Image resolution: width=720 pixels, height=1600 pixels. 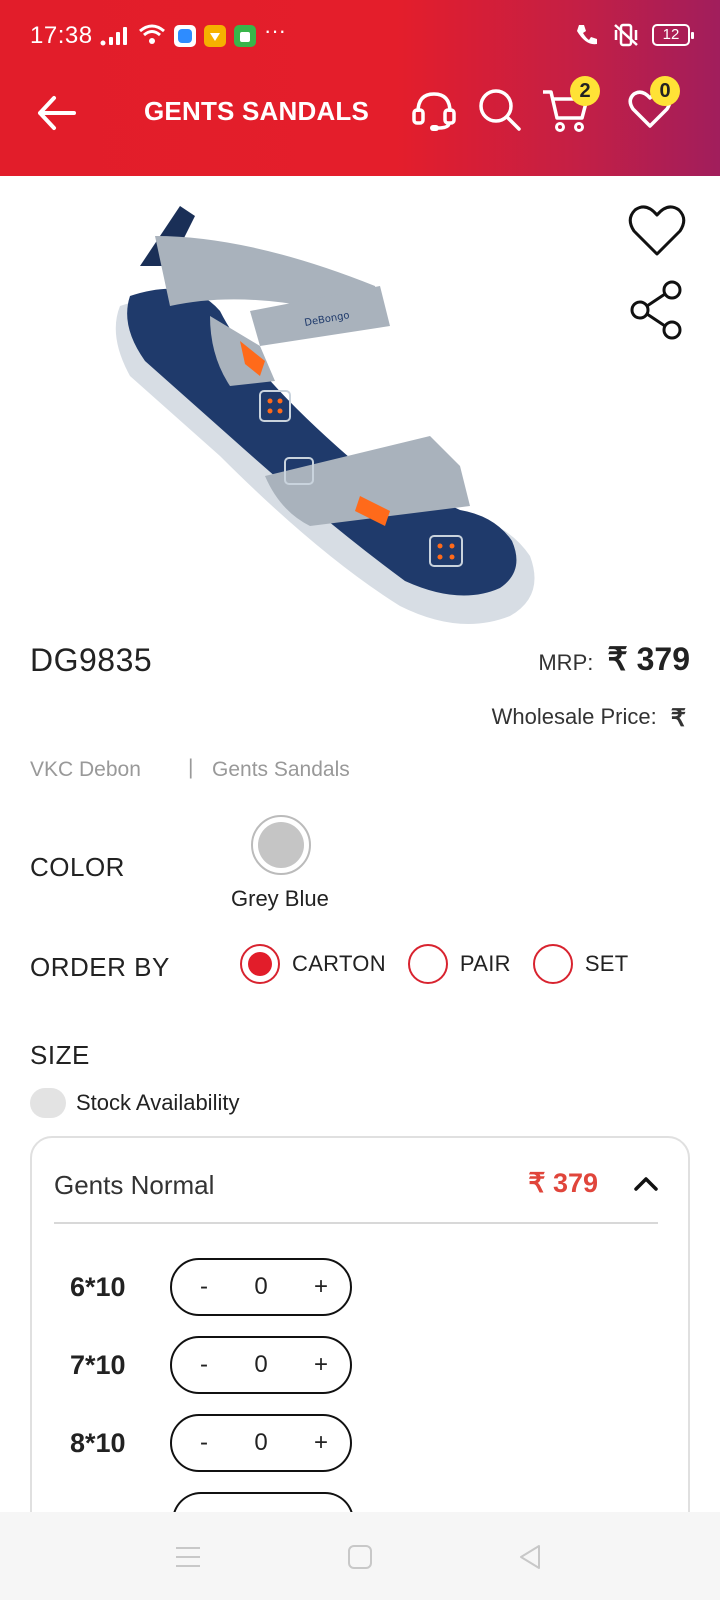 I want to click on search-icon, so click(x=500, y=110).